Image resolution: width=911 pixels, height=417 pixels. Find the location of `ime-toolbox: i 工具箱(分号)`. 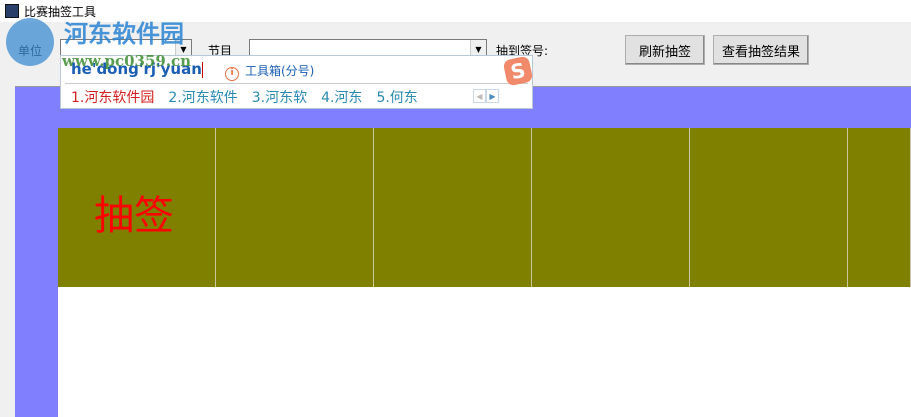

ime-toolbox: i 工具箱(分号) is located at coordinates (269, 71).